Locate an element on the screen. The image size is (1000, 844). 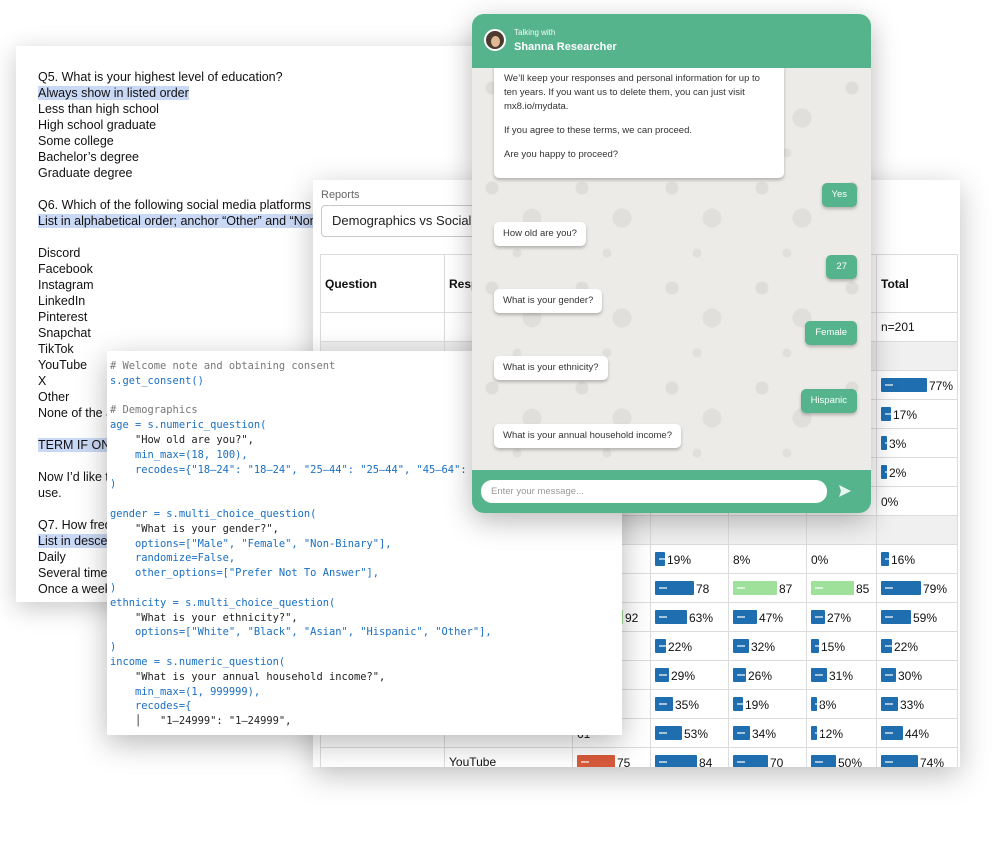
user-message: Female is located at coordinates (831, 333).